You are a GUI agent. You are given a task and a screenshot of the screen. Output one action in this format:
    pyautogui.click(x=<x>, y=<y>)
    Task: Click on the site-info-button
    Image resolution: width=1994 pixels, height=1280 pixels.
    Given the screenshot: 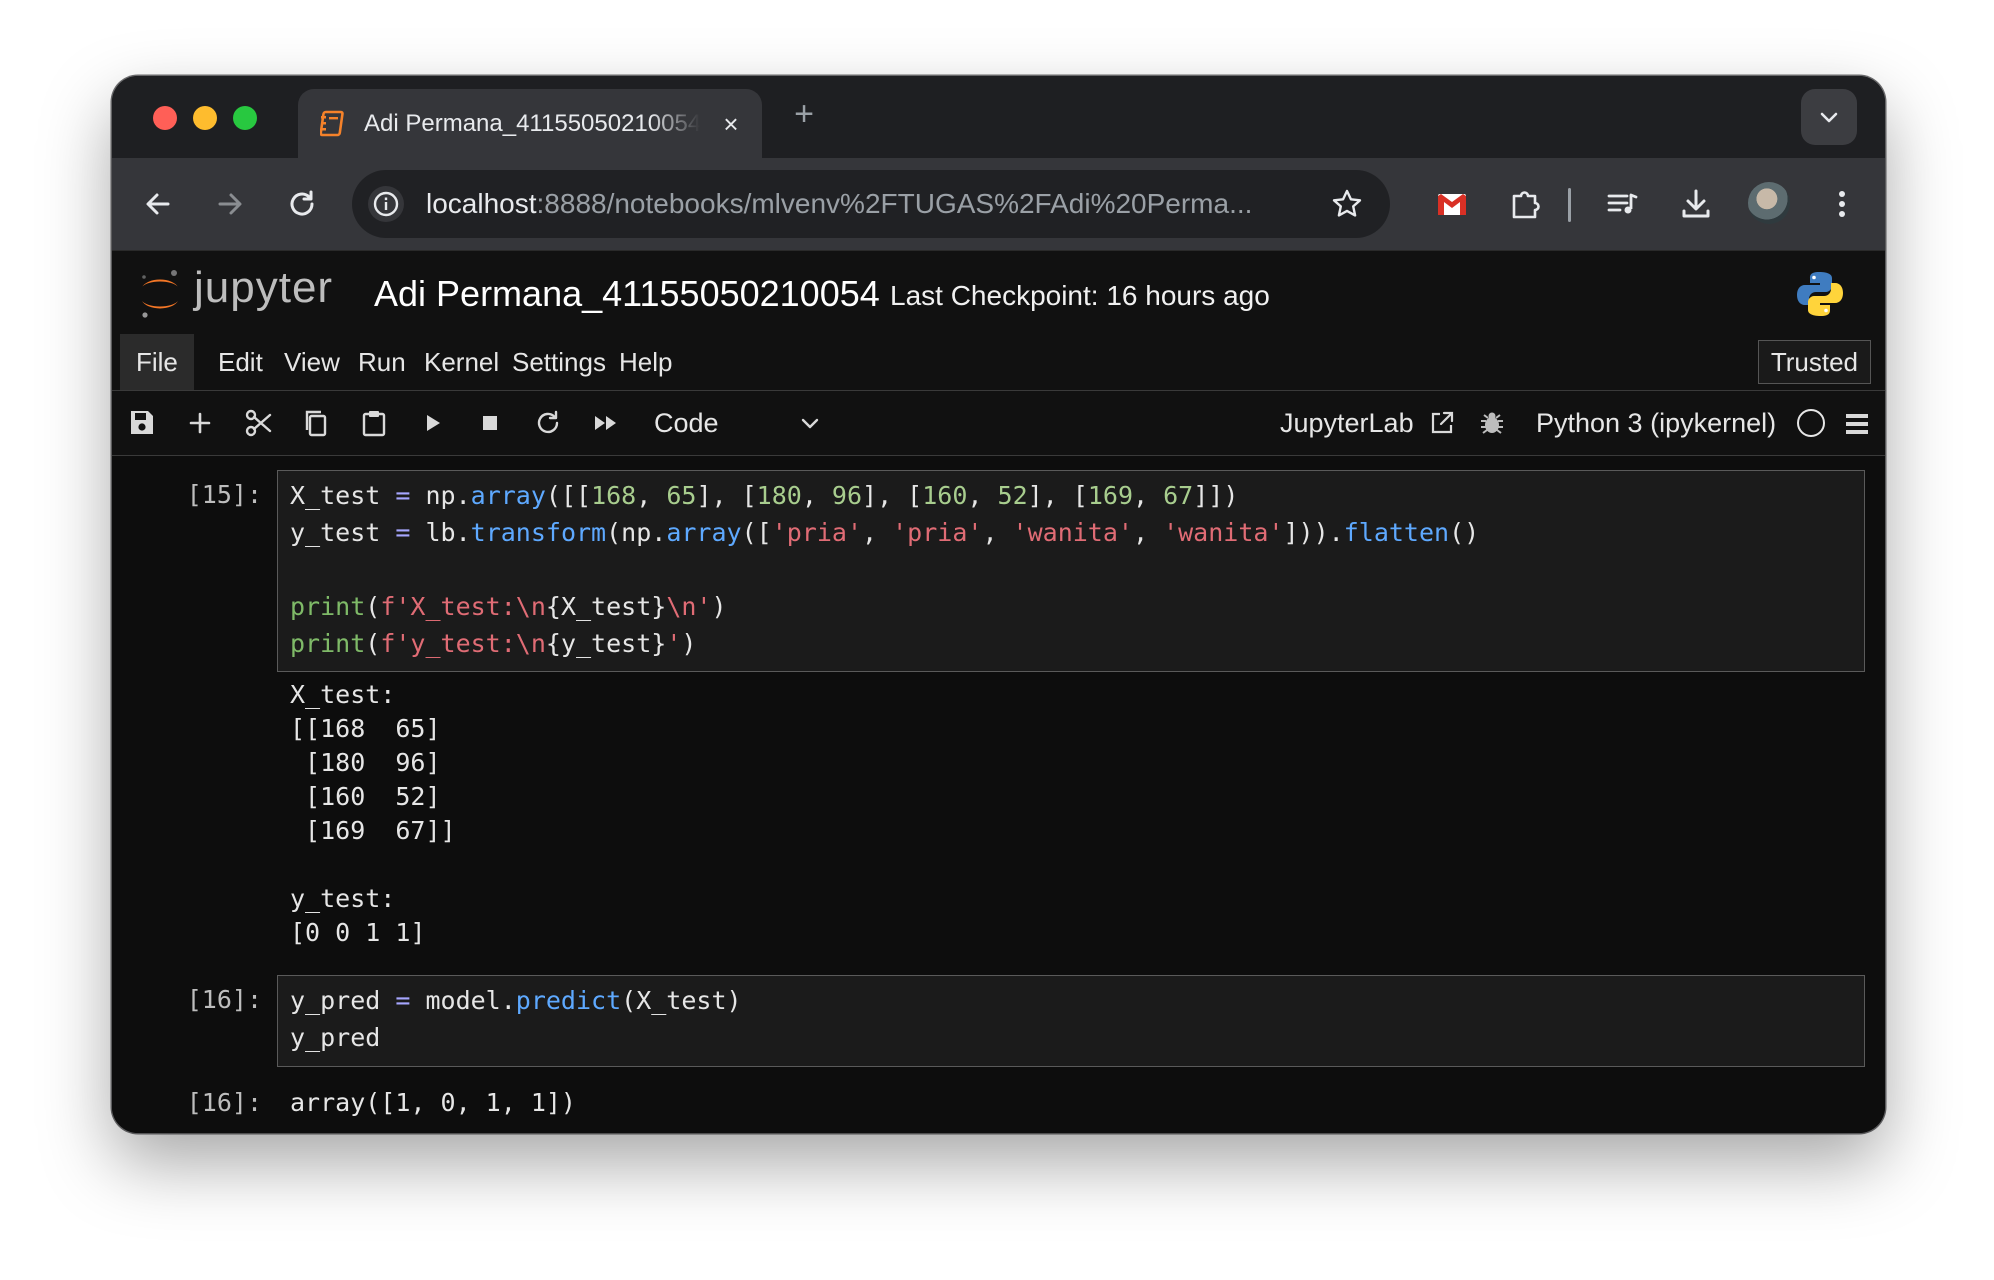 What is the action you would take?
    pyautogui.click(x=386, y=204)
    